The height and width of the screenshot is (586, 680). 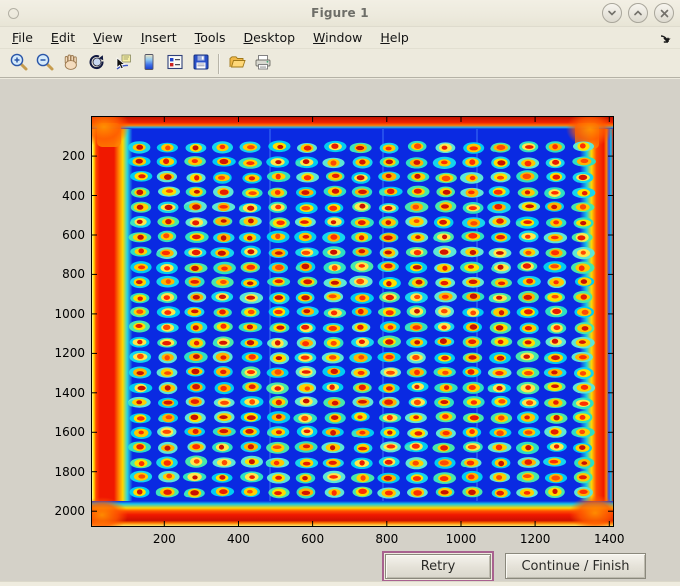 I want to click on open-folder-icon, so click(x=237, y=64).